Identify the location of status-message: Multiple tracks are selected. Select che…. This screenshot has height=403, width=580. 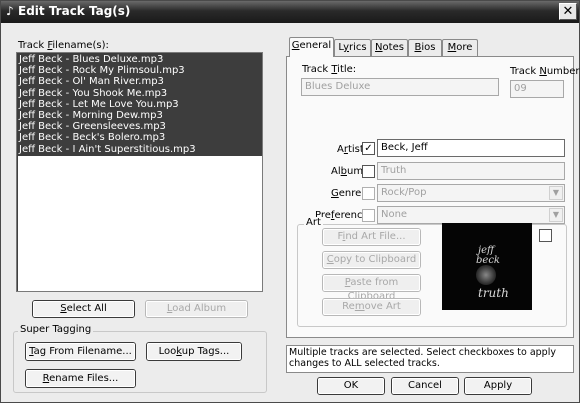
(430, 359).